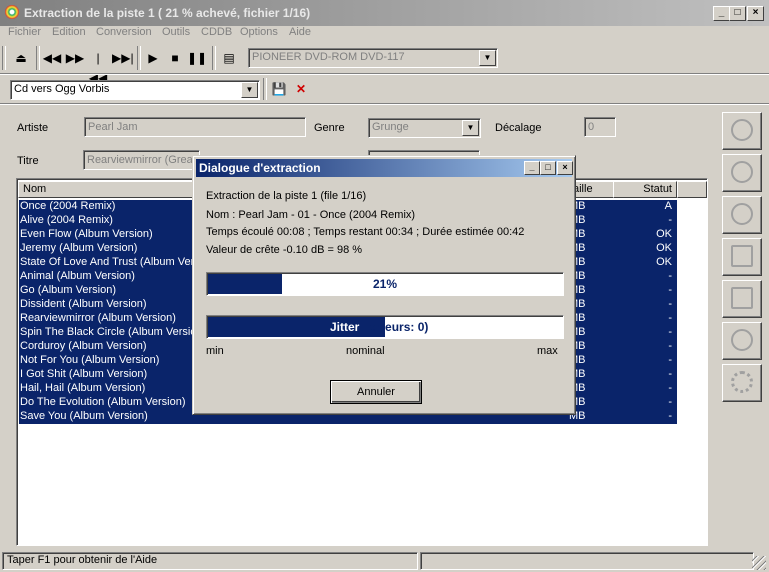 The height and width of the screenshot is (572, 769). Describe the element at coordinates (176, 32) in the screenshot. I see `menu-outils: Outils` at that location.